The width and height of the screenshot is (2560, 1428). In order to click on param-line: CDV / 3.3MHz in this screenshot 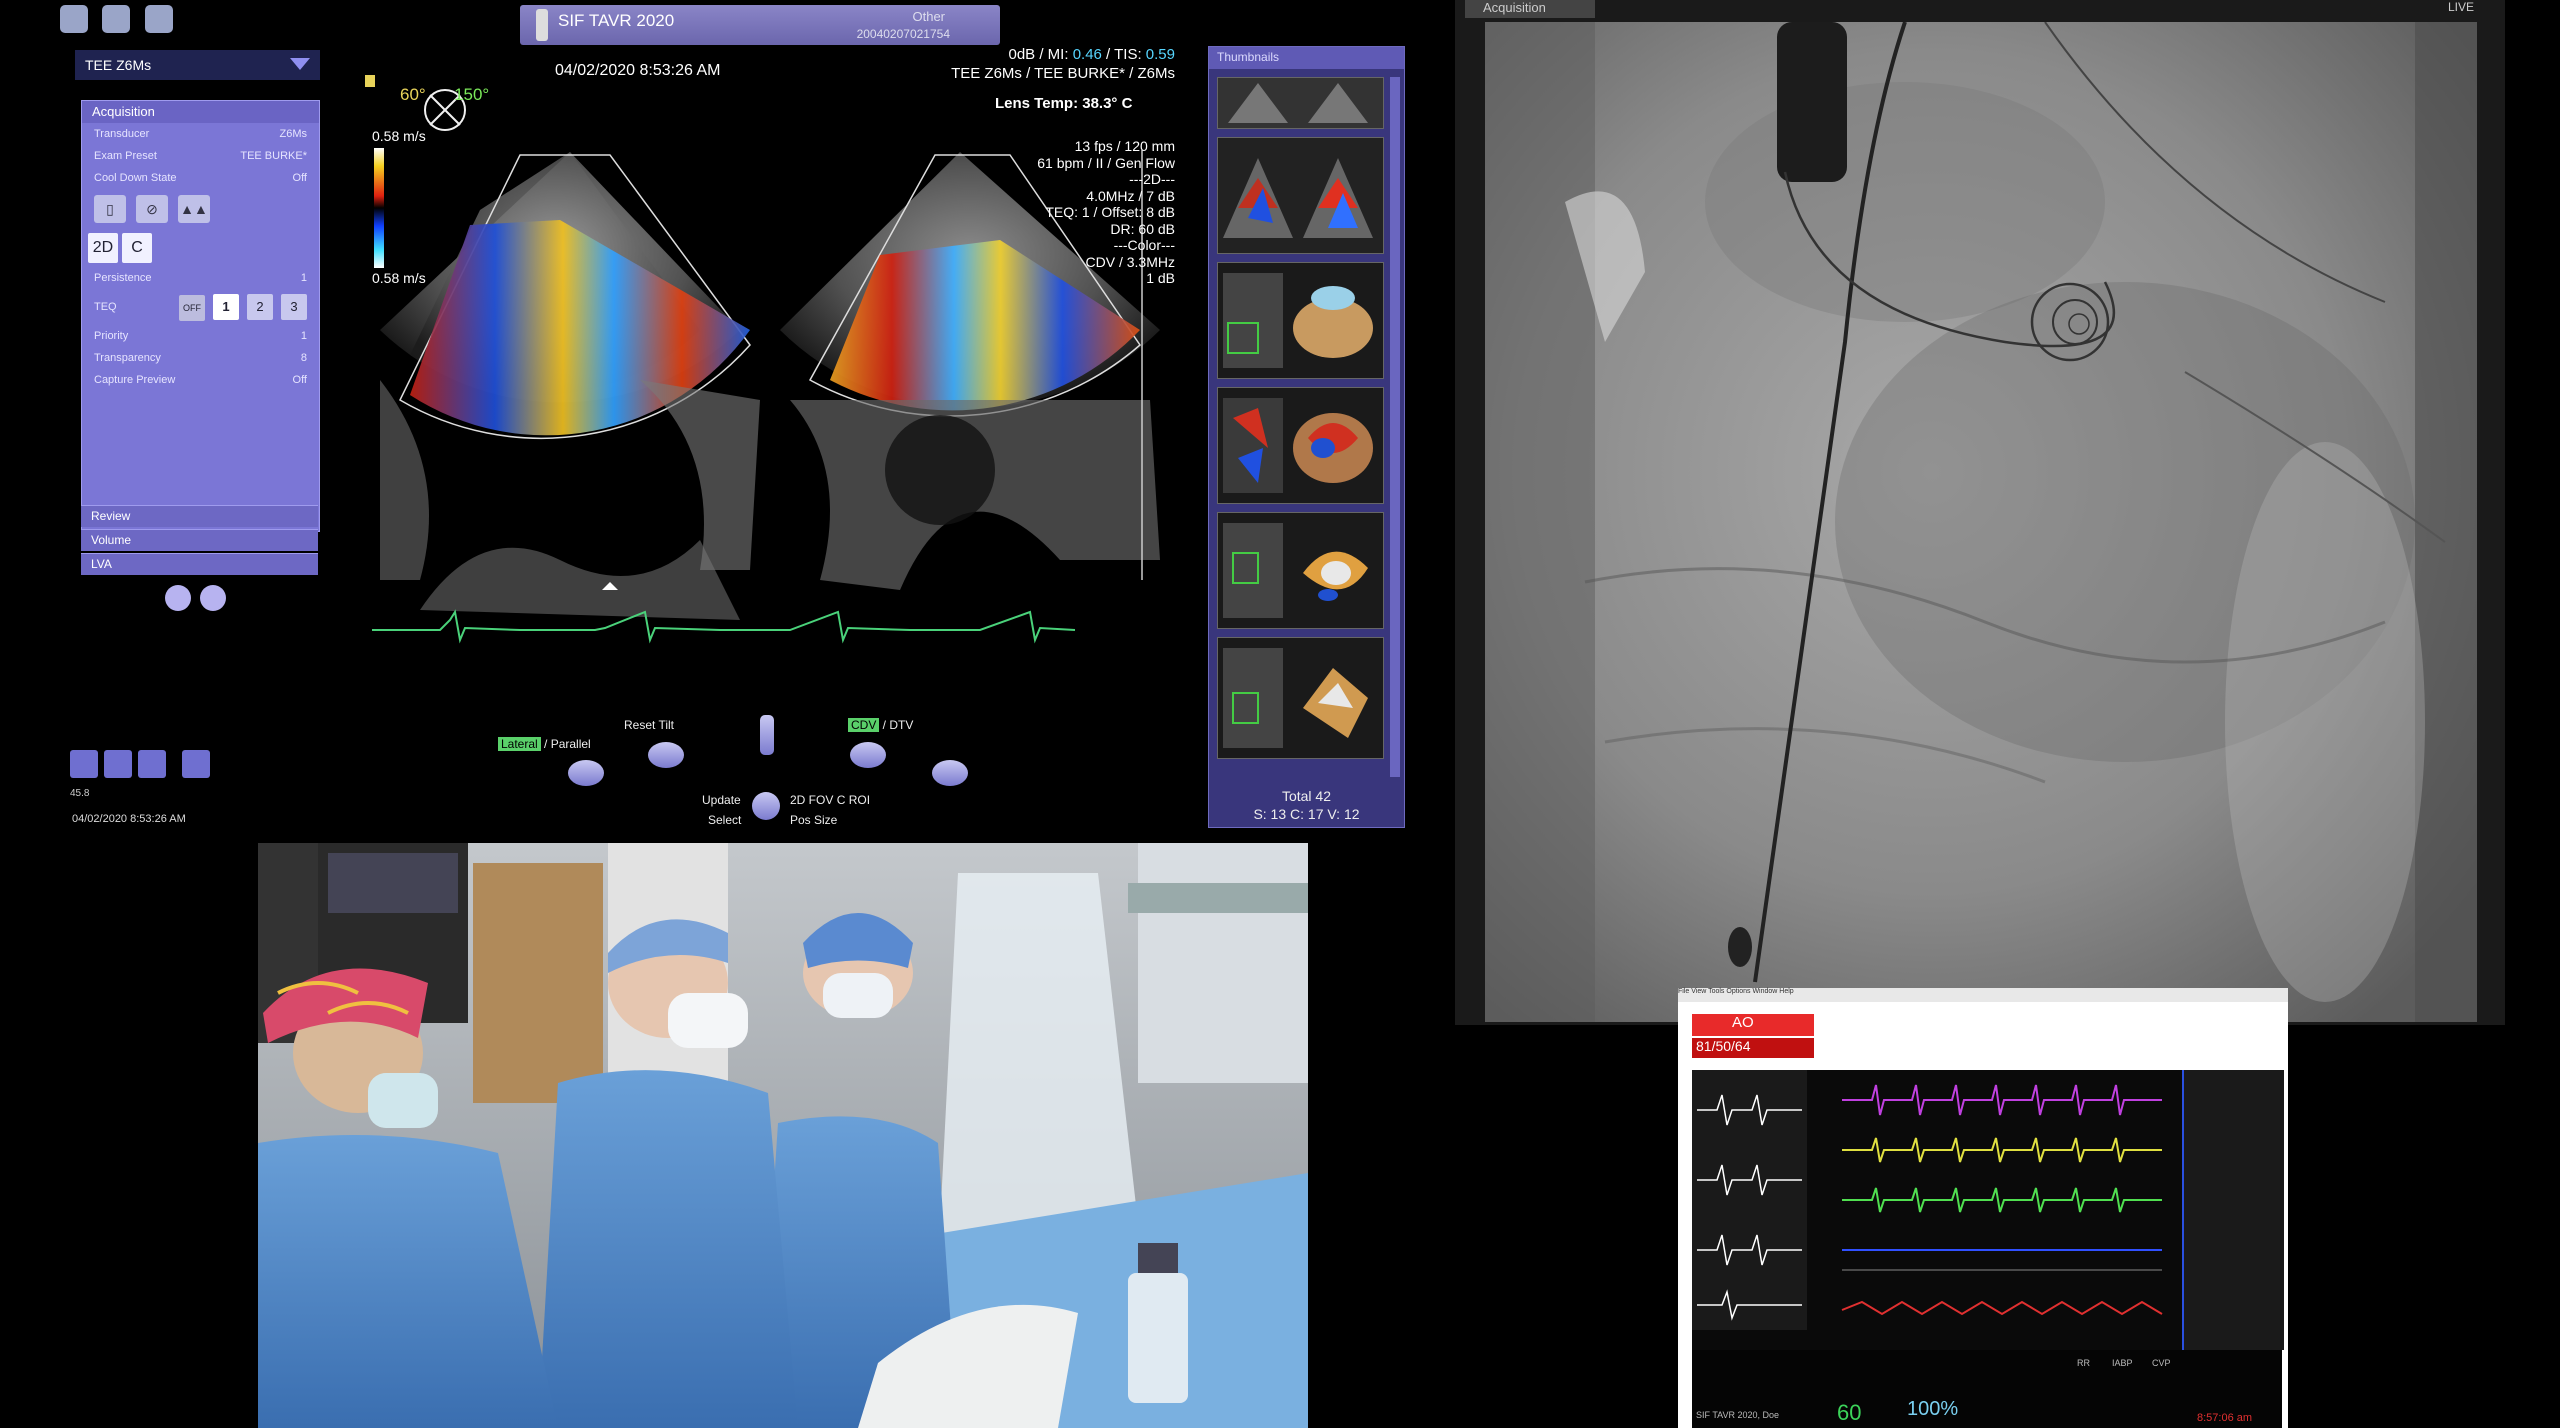, I will do `click(1130, 261)`.